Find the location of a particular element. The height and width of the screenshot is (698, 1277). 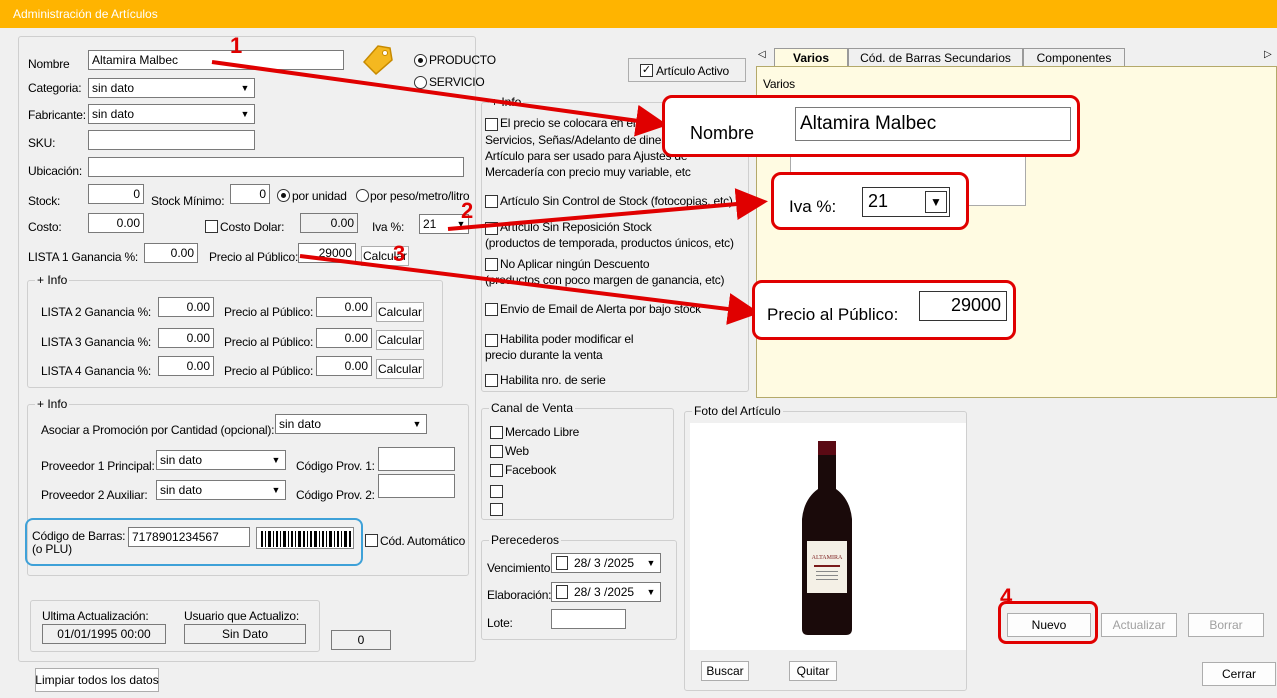

sku-input is located at coordinates (171, 140).